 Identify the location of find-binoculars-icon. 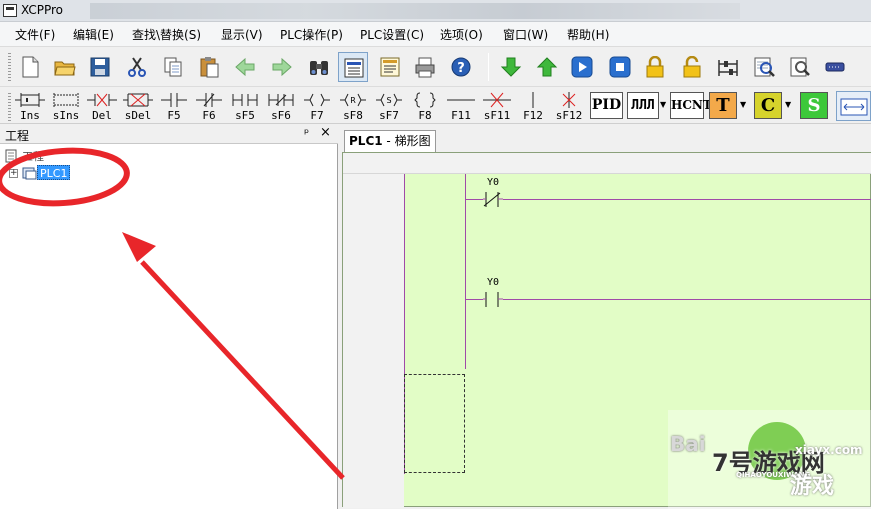
(319, 68).